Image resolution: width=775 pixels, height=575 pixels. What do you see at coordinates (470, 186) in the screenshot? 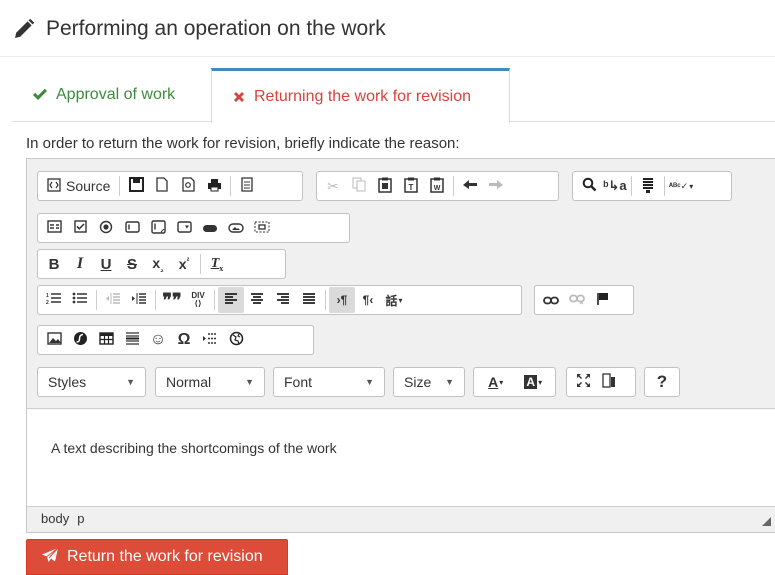
I see `undo-button` at bounding box center [470, 186].